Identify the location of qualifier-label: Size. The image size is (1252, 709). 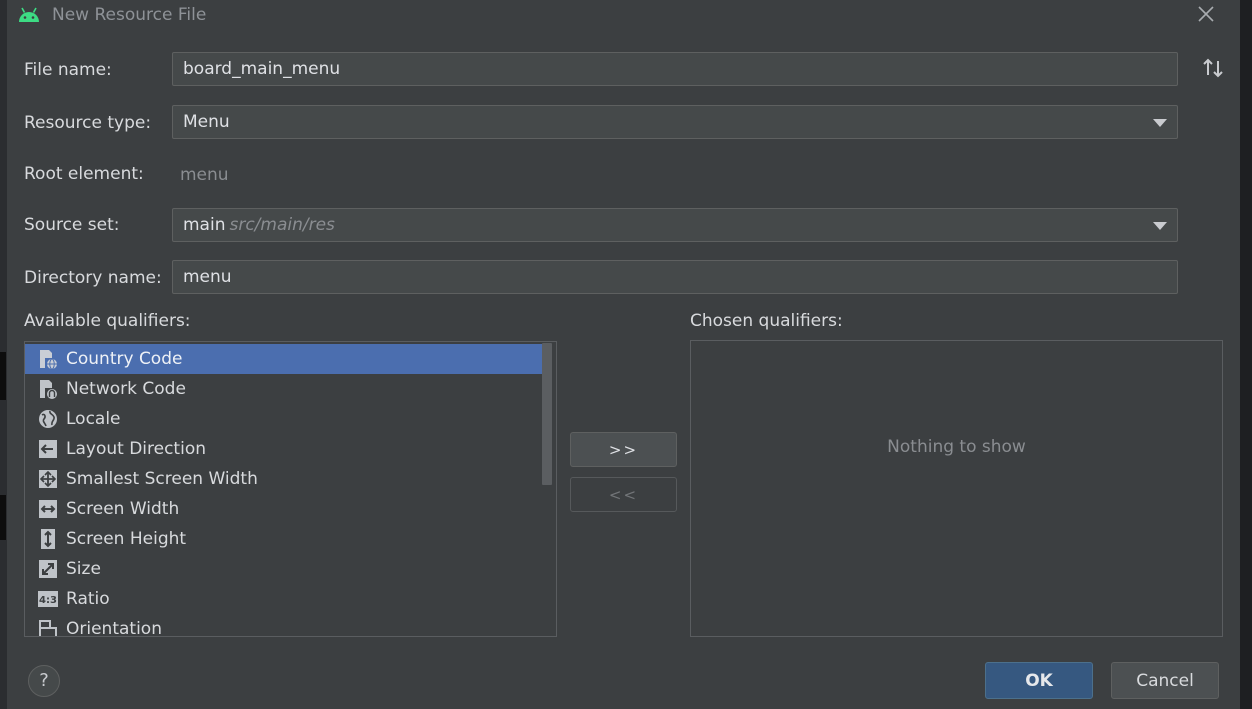
(83, 569).